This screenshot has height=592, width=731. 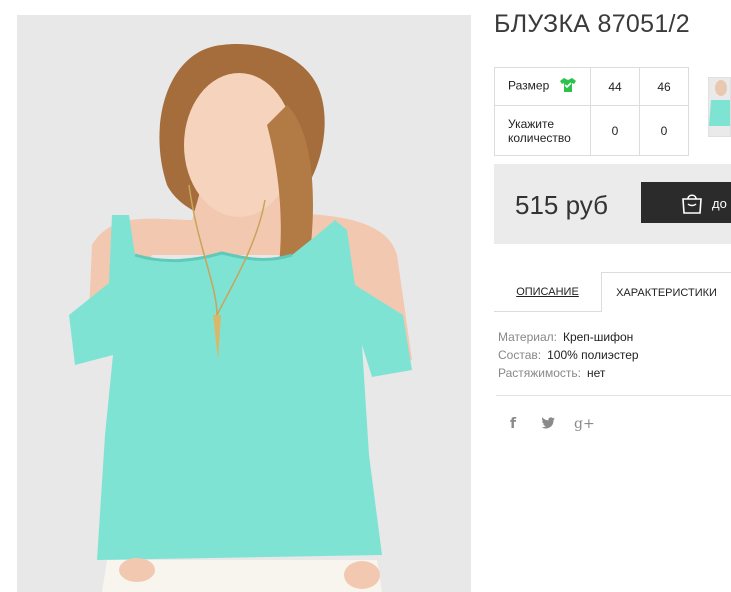 What do you see at coordinates (596, 373) in the screenshot?
I see `spec-value: нет` at bounding box center [596, 373].